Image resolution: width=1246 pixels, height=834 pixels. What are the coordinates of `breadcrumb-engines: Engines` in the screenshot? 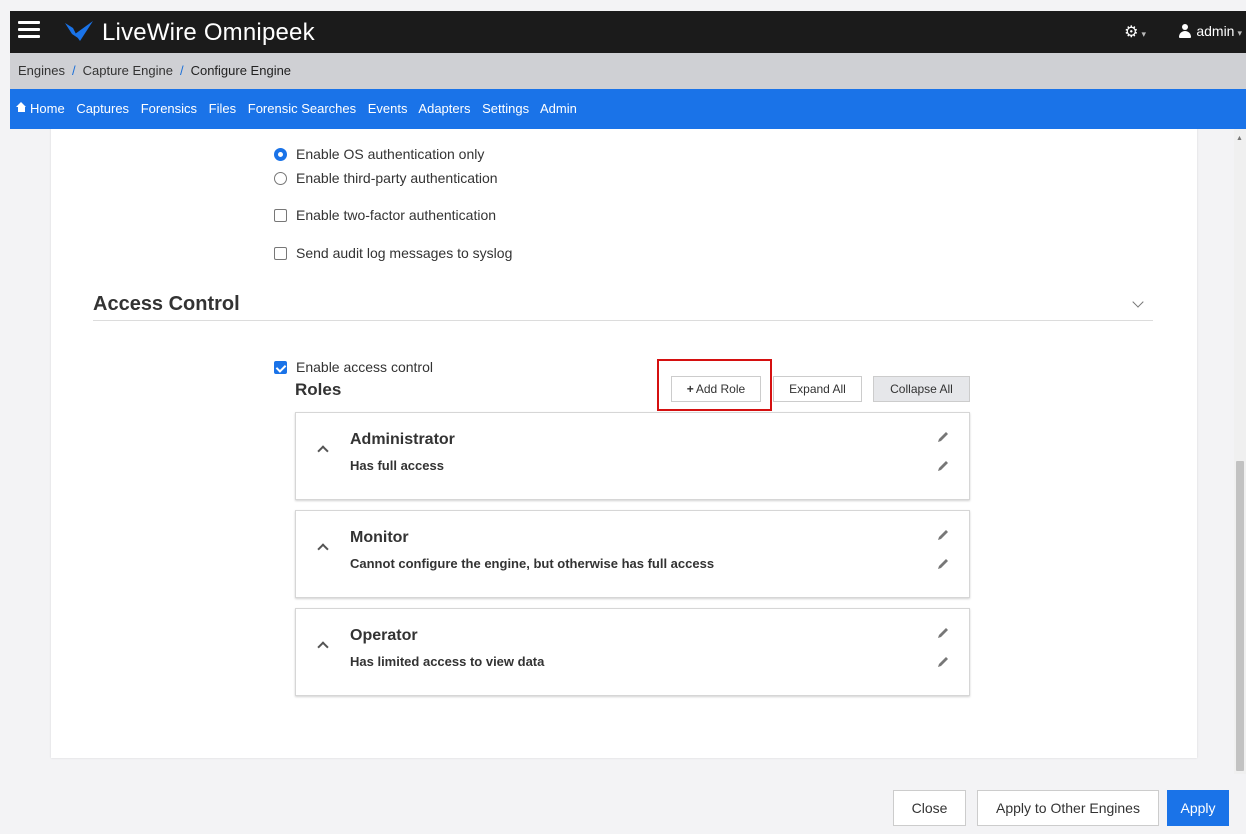 It's located at (41, 70).